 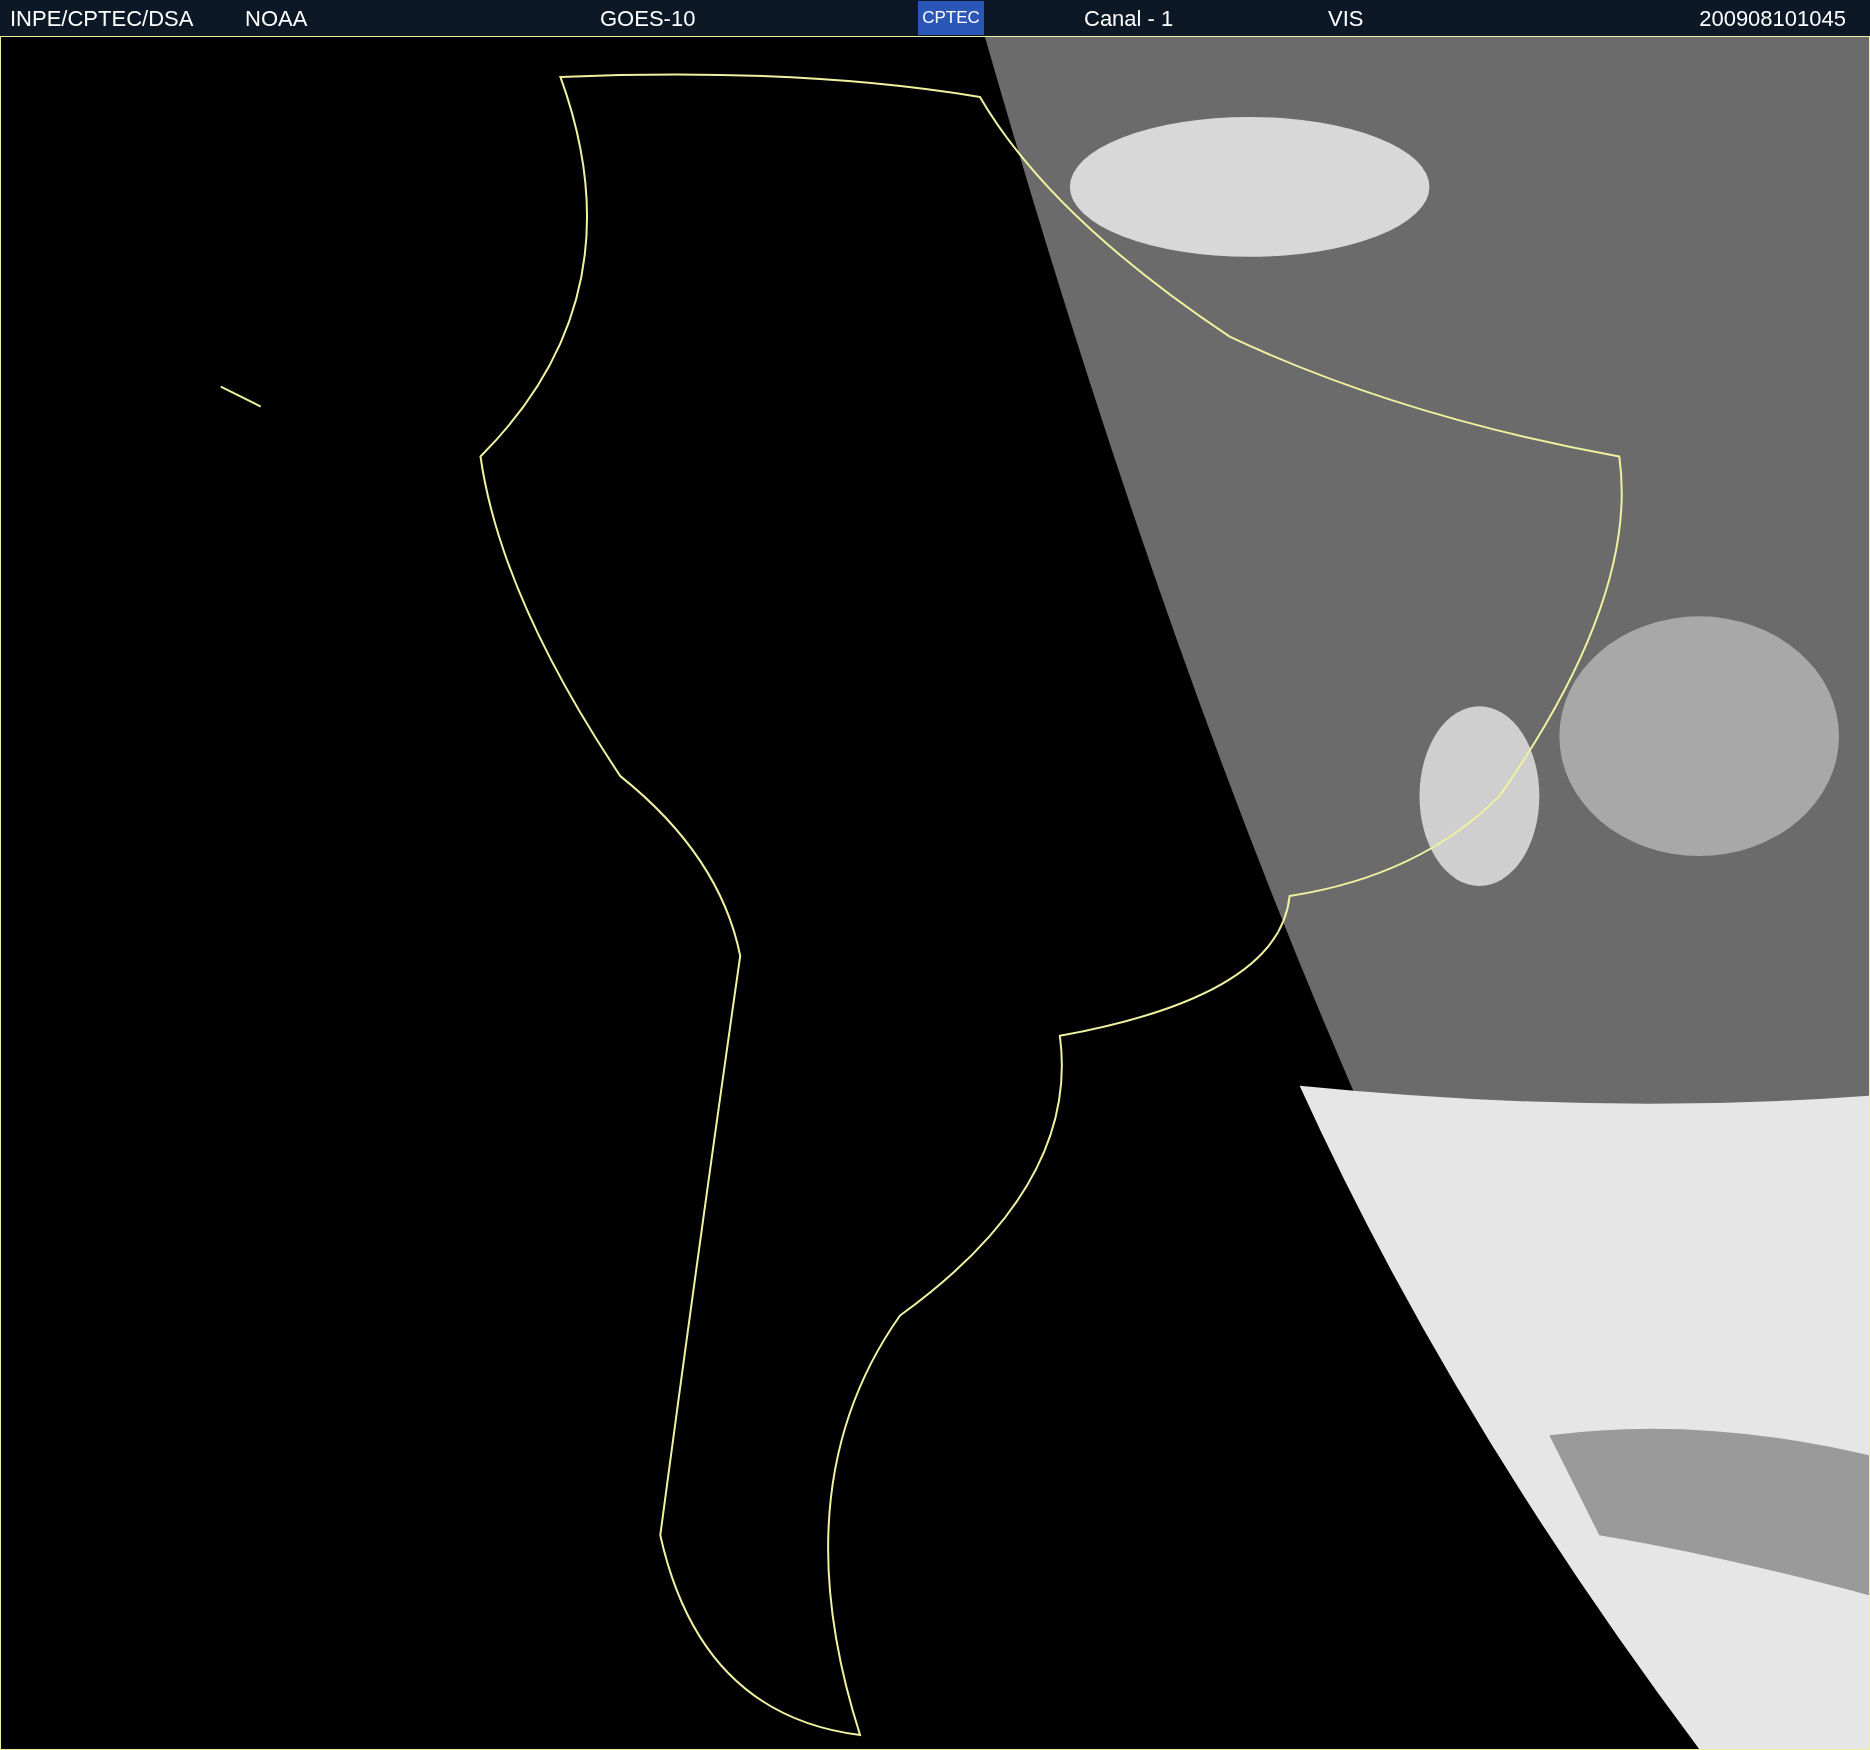 What do you see at coordinates (951, 18) in the screenshot?
I see `logo: CPTEC` at bounding box center [951, 18].